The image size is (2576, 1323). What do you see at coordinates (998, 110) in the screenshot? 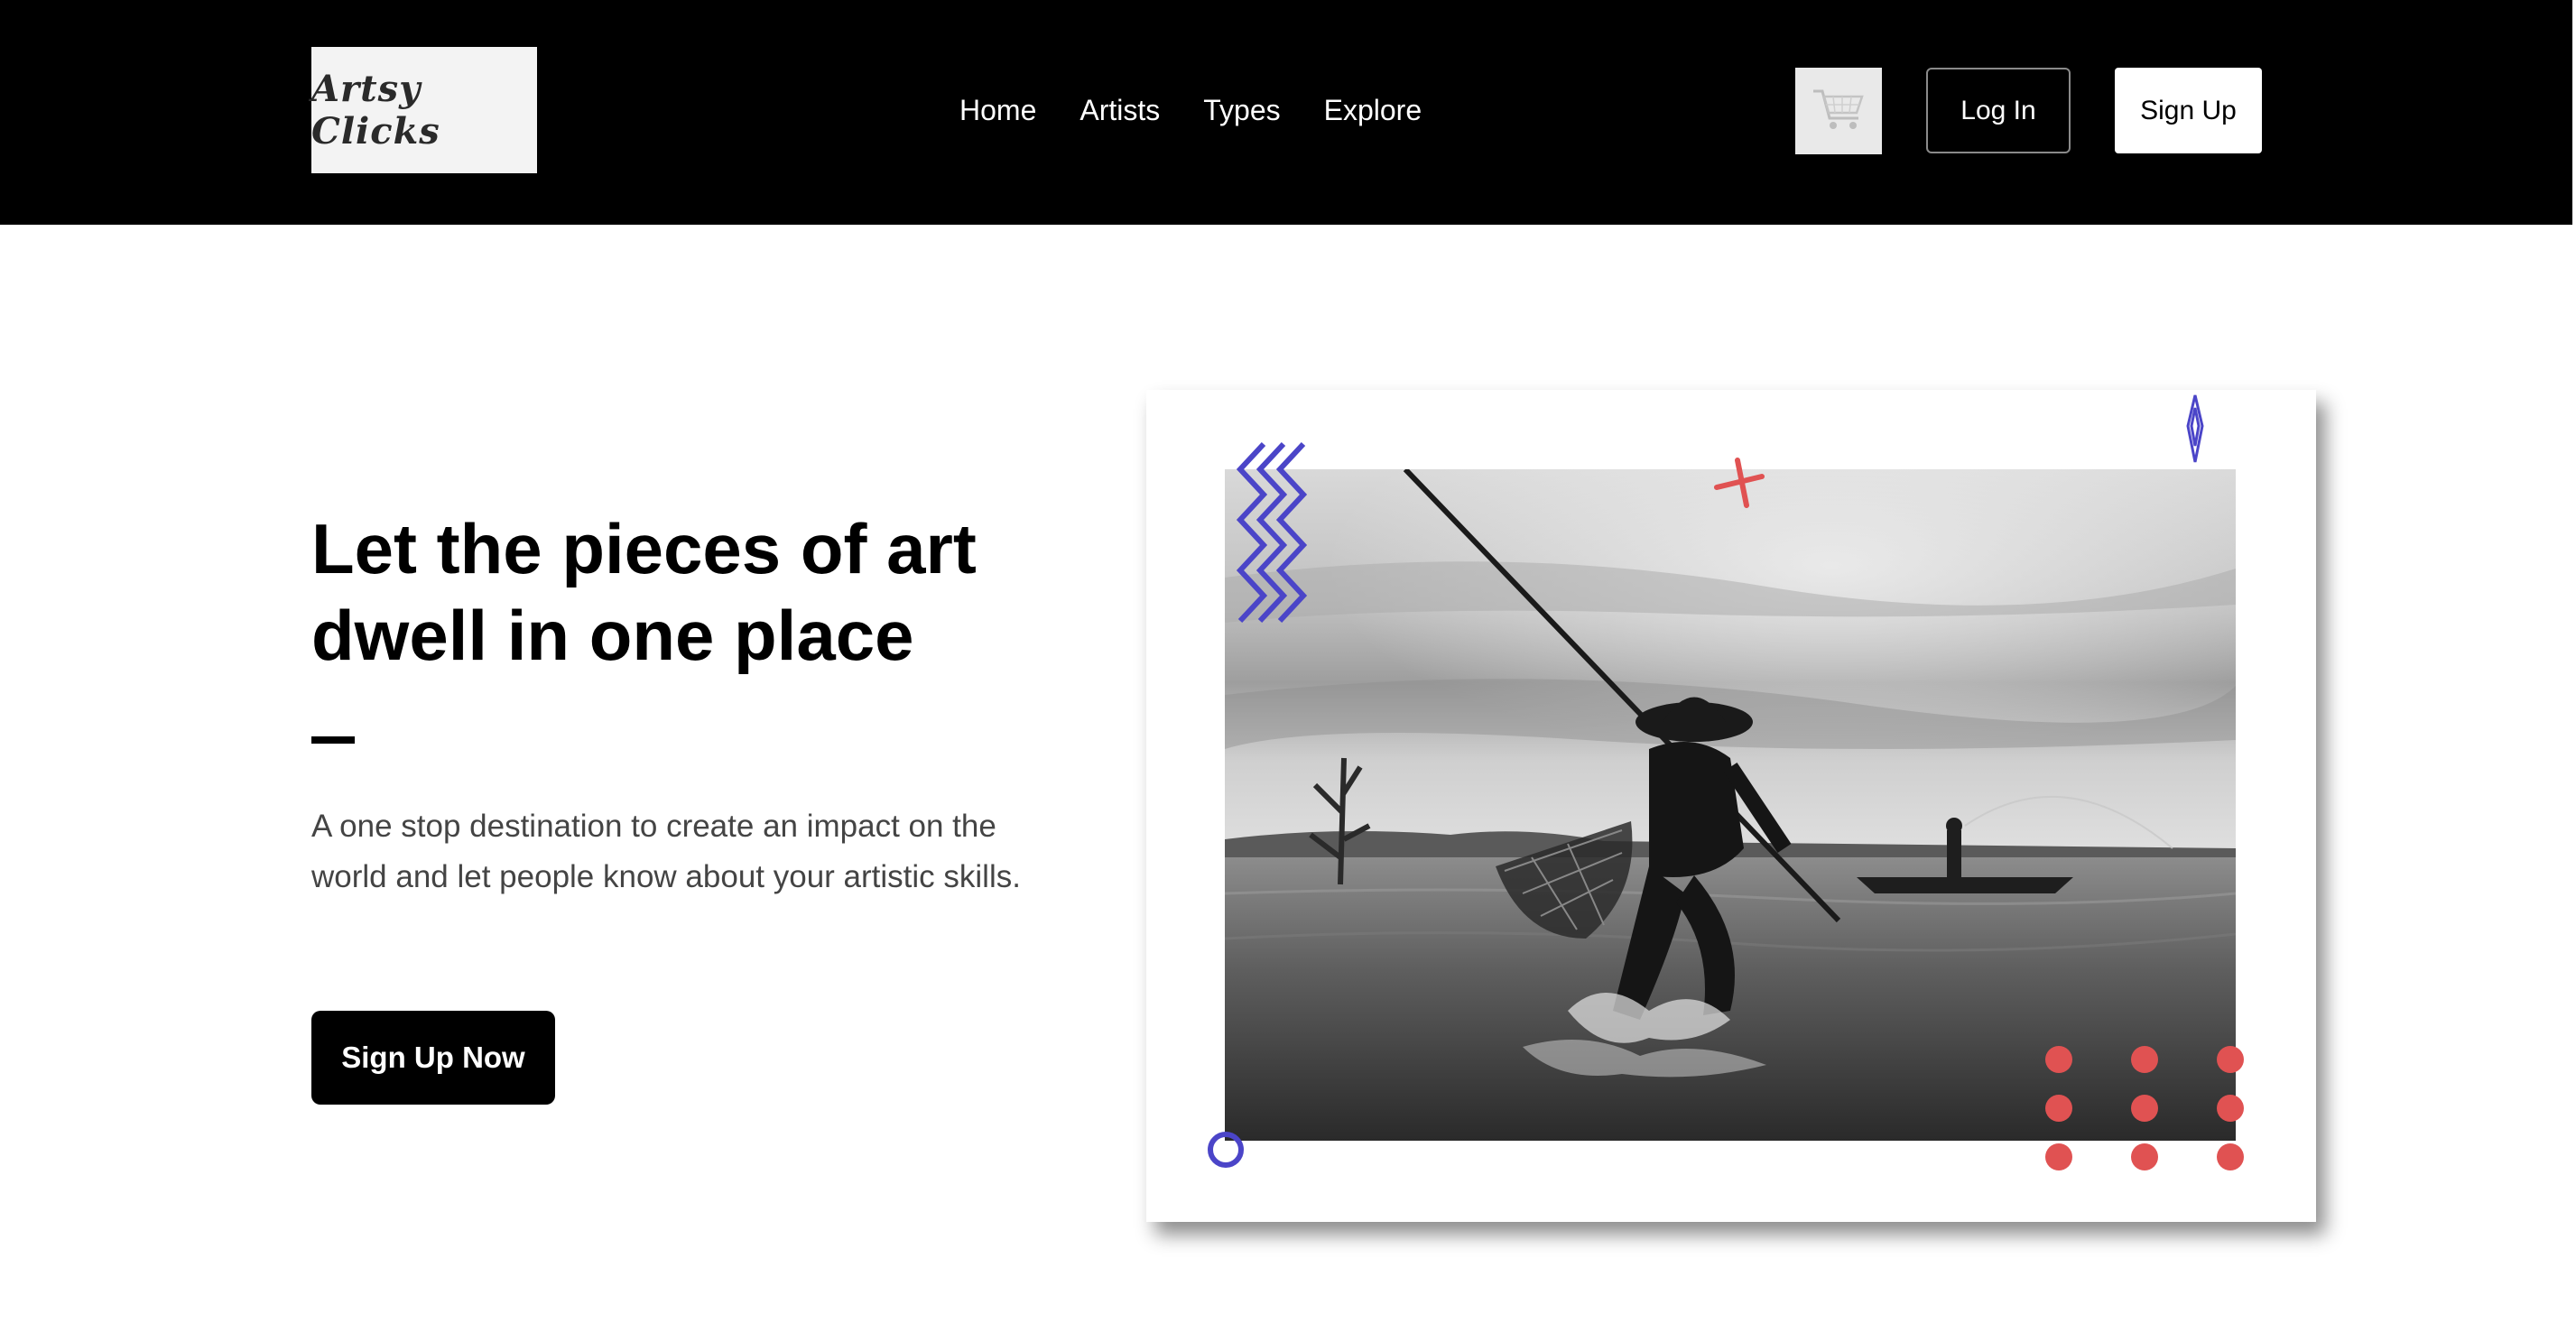
I see `nav-home: Home` at bounding box center [998, 110].